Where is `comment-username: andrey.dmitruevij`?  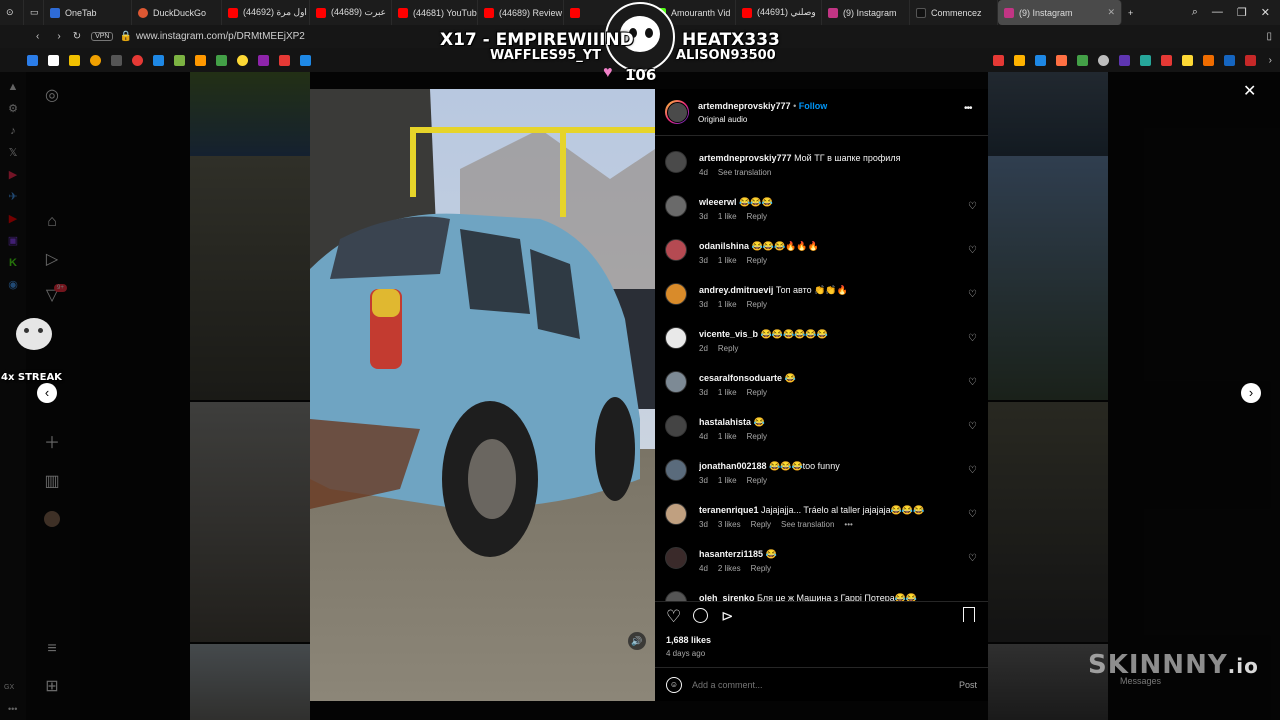 comment-username: andrey.dmitruevij is located at coordinates (736, 290).